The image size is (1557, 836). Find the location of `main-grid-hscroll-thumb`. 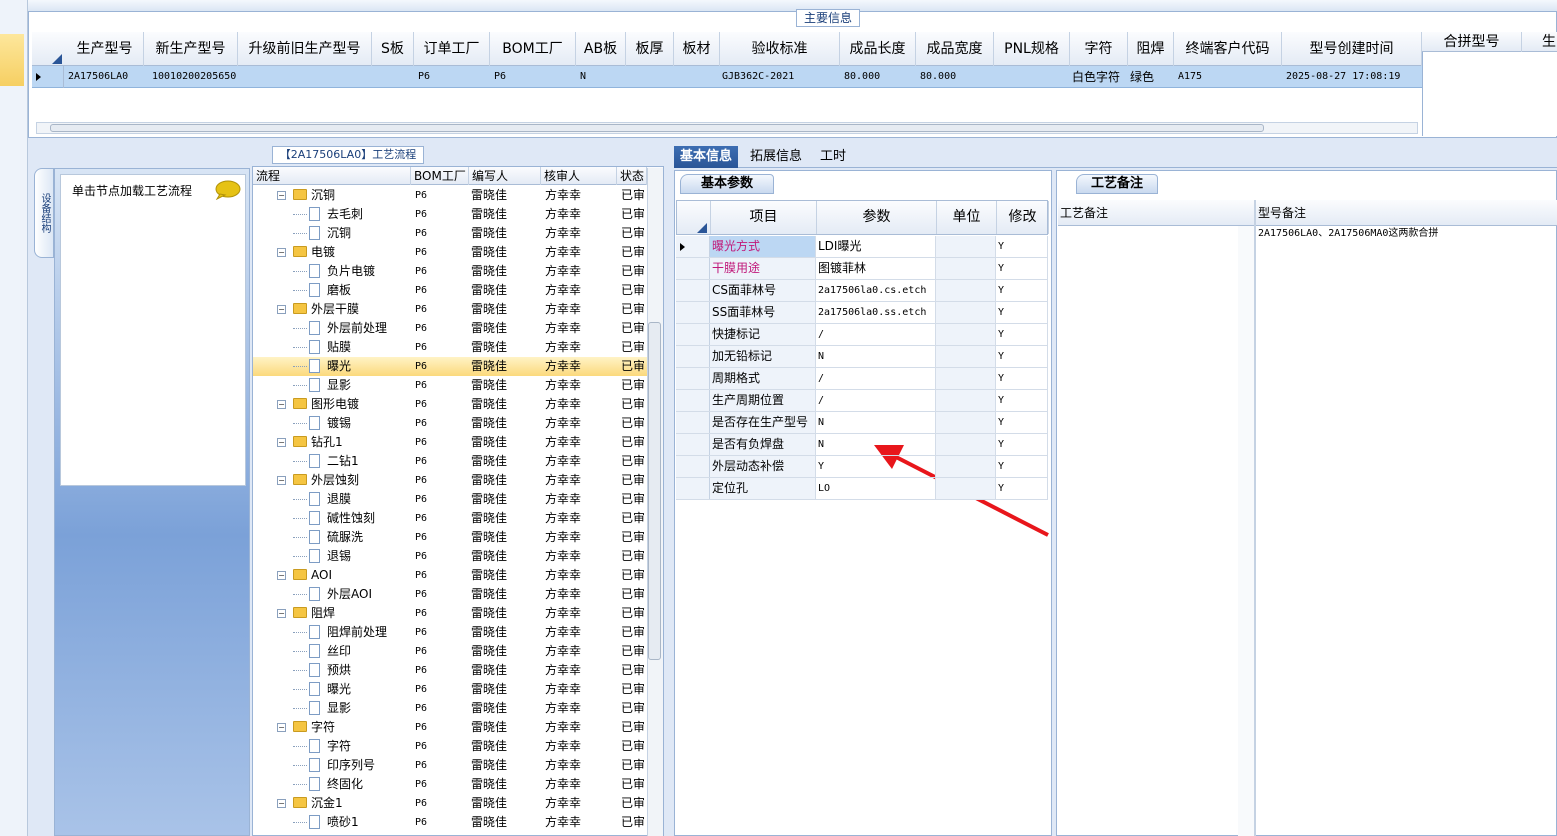

main-grid-hscroll-thumb is located at coordinates (657, 128).